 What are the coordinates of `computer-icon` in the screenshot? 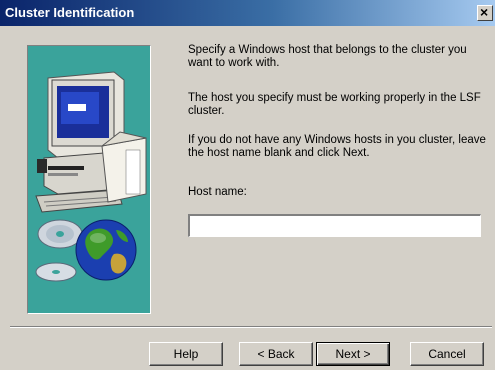 It's located at (91, 142).